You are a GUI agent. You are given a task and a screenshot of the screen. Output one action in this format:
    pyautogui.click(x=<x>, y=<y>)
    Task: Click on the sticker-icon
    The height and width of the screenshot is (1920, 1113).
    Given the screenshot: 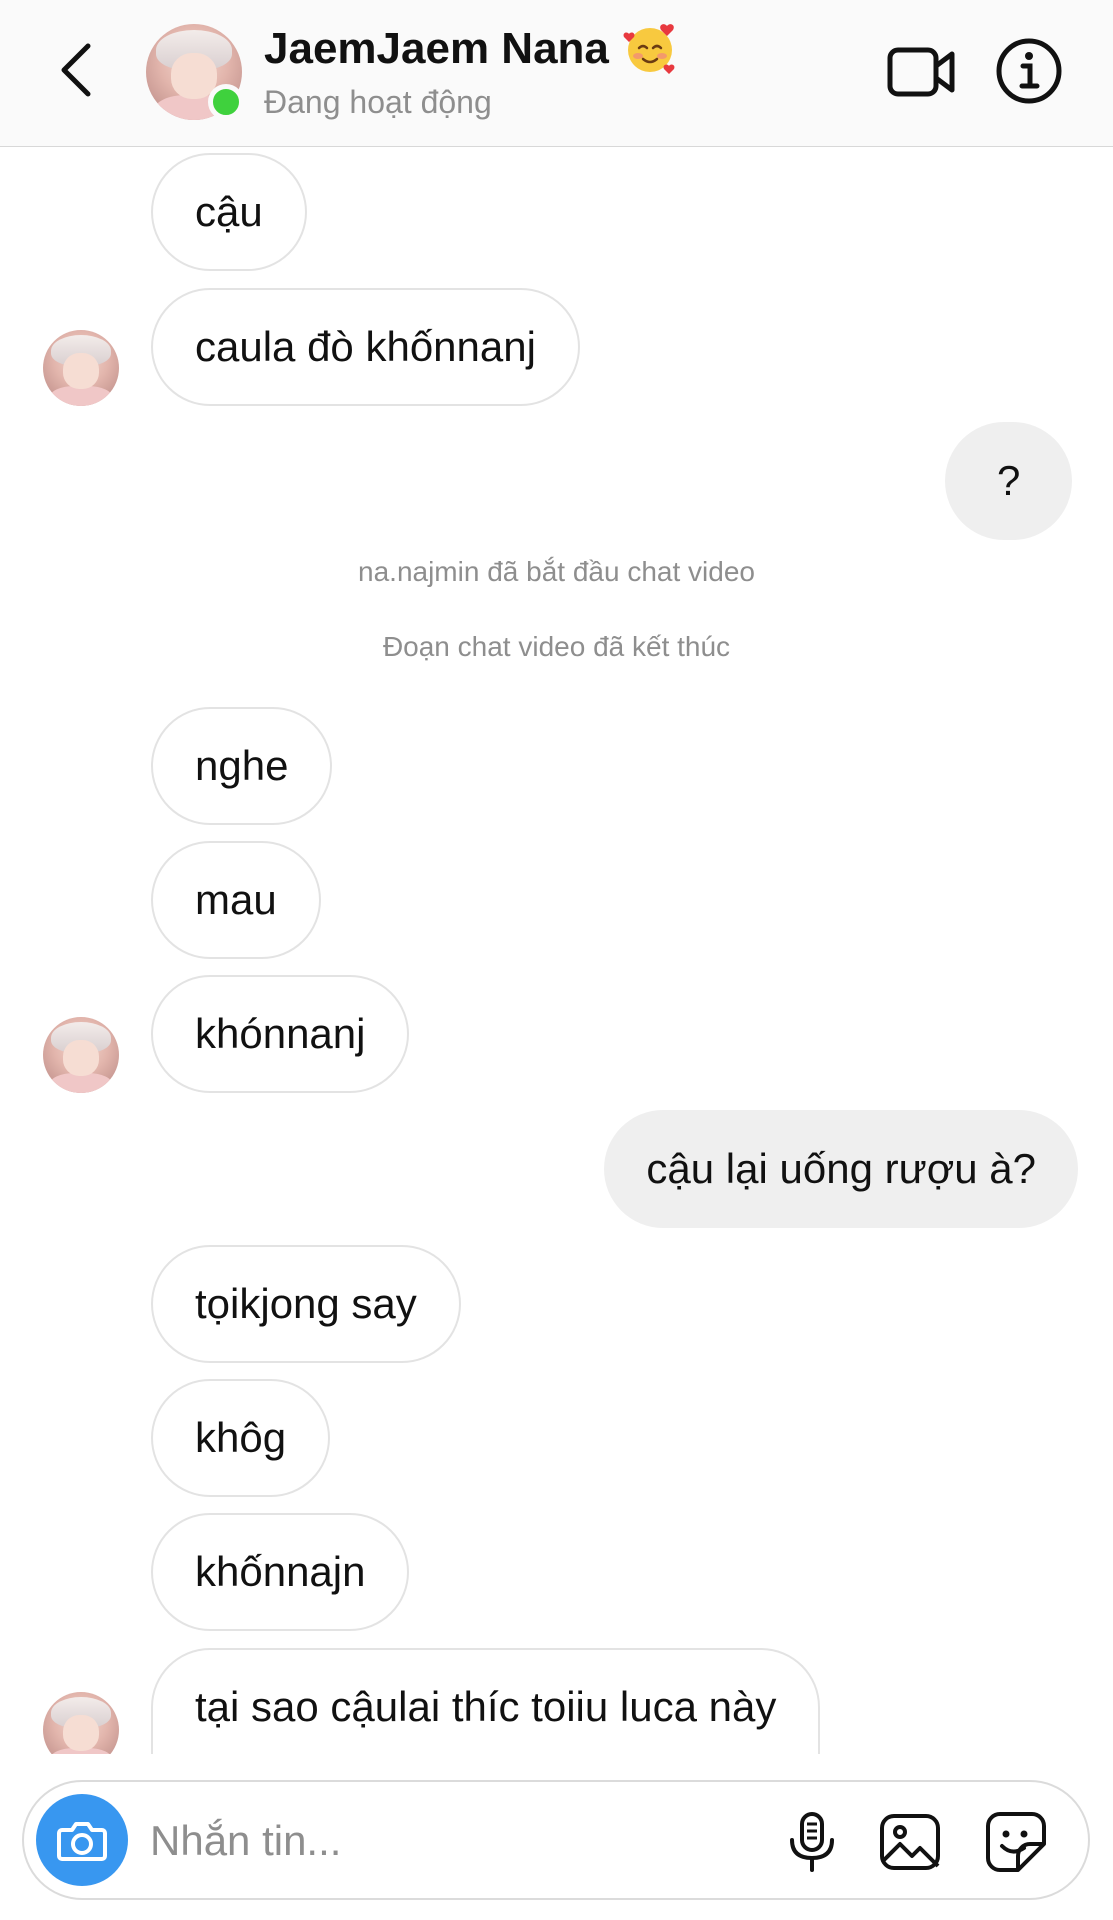 What is the action you would take?
    pyautogui.click(x=1016, y=1842)
    